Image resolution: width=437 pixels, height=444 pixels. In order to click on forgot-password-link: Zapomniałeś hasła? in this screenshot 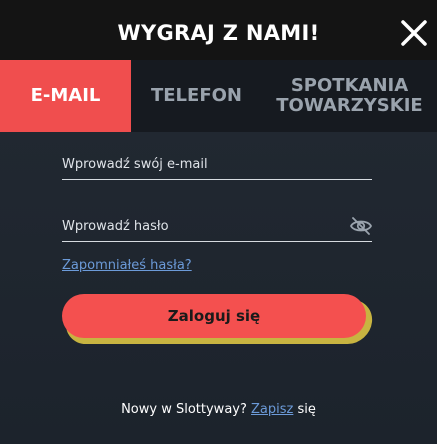, I will do `click(127, 265)`.